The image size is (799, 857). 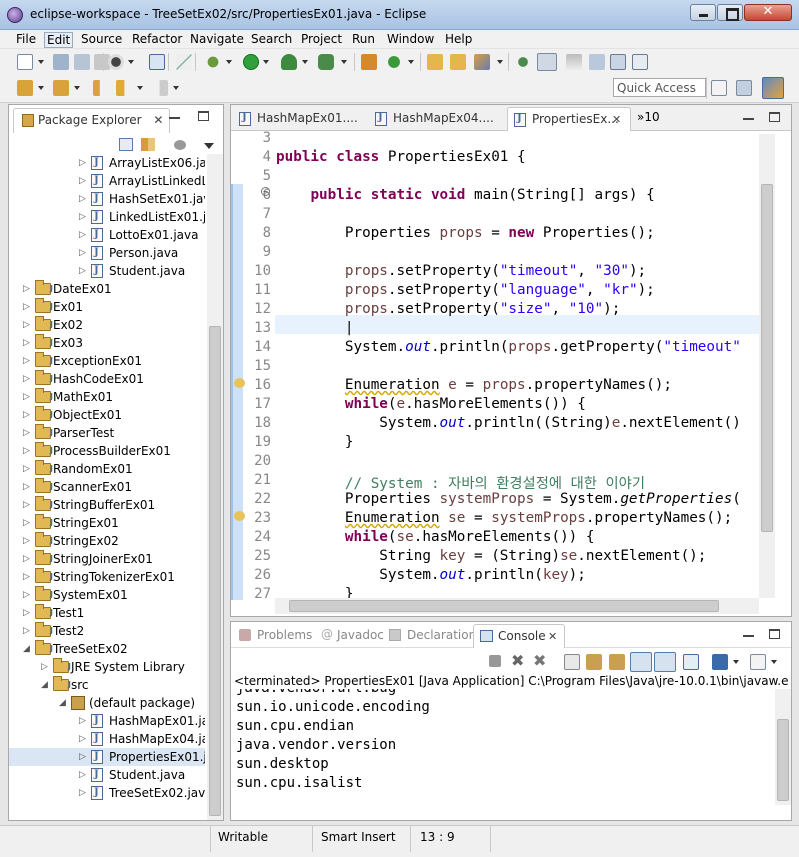 I want to click on tab-propertiesex01: PropertiesEx...✕, so click(x=569, y=119).